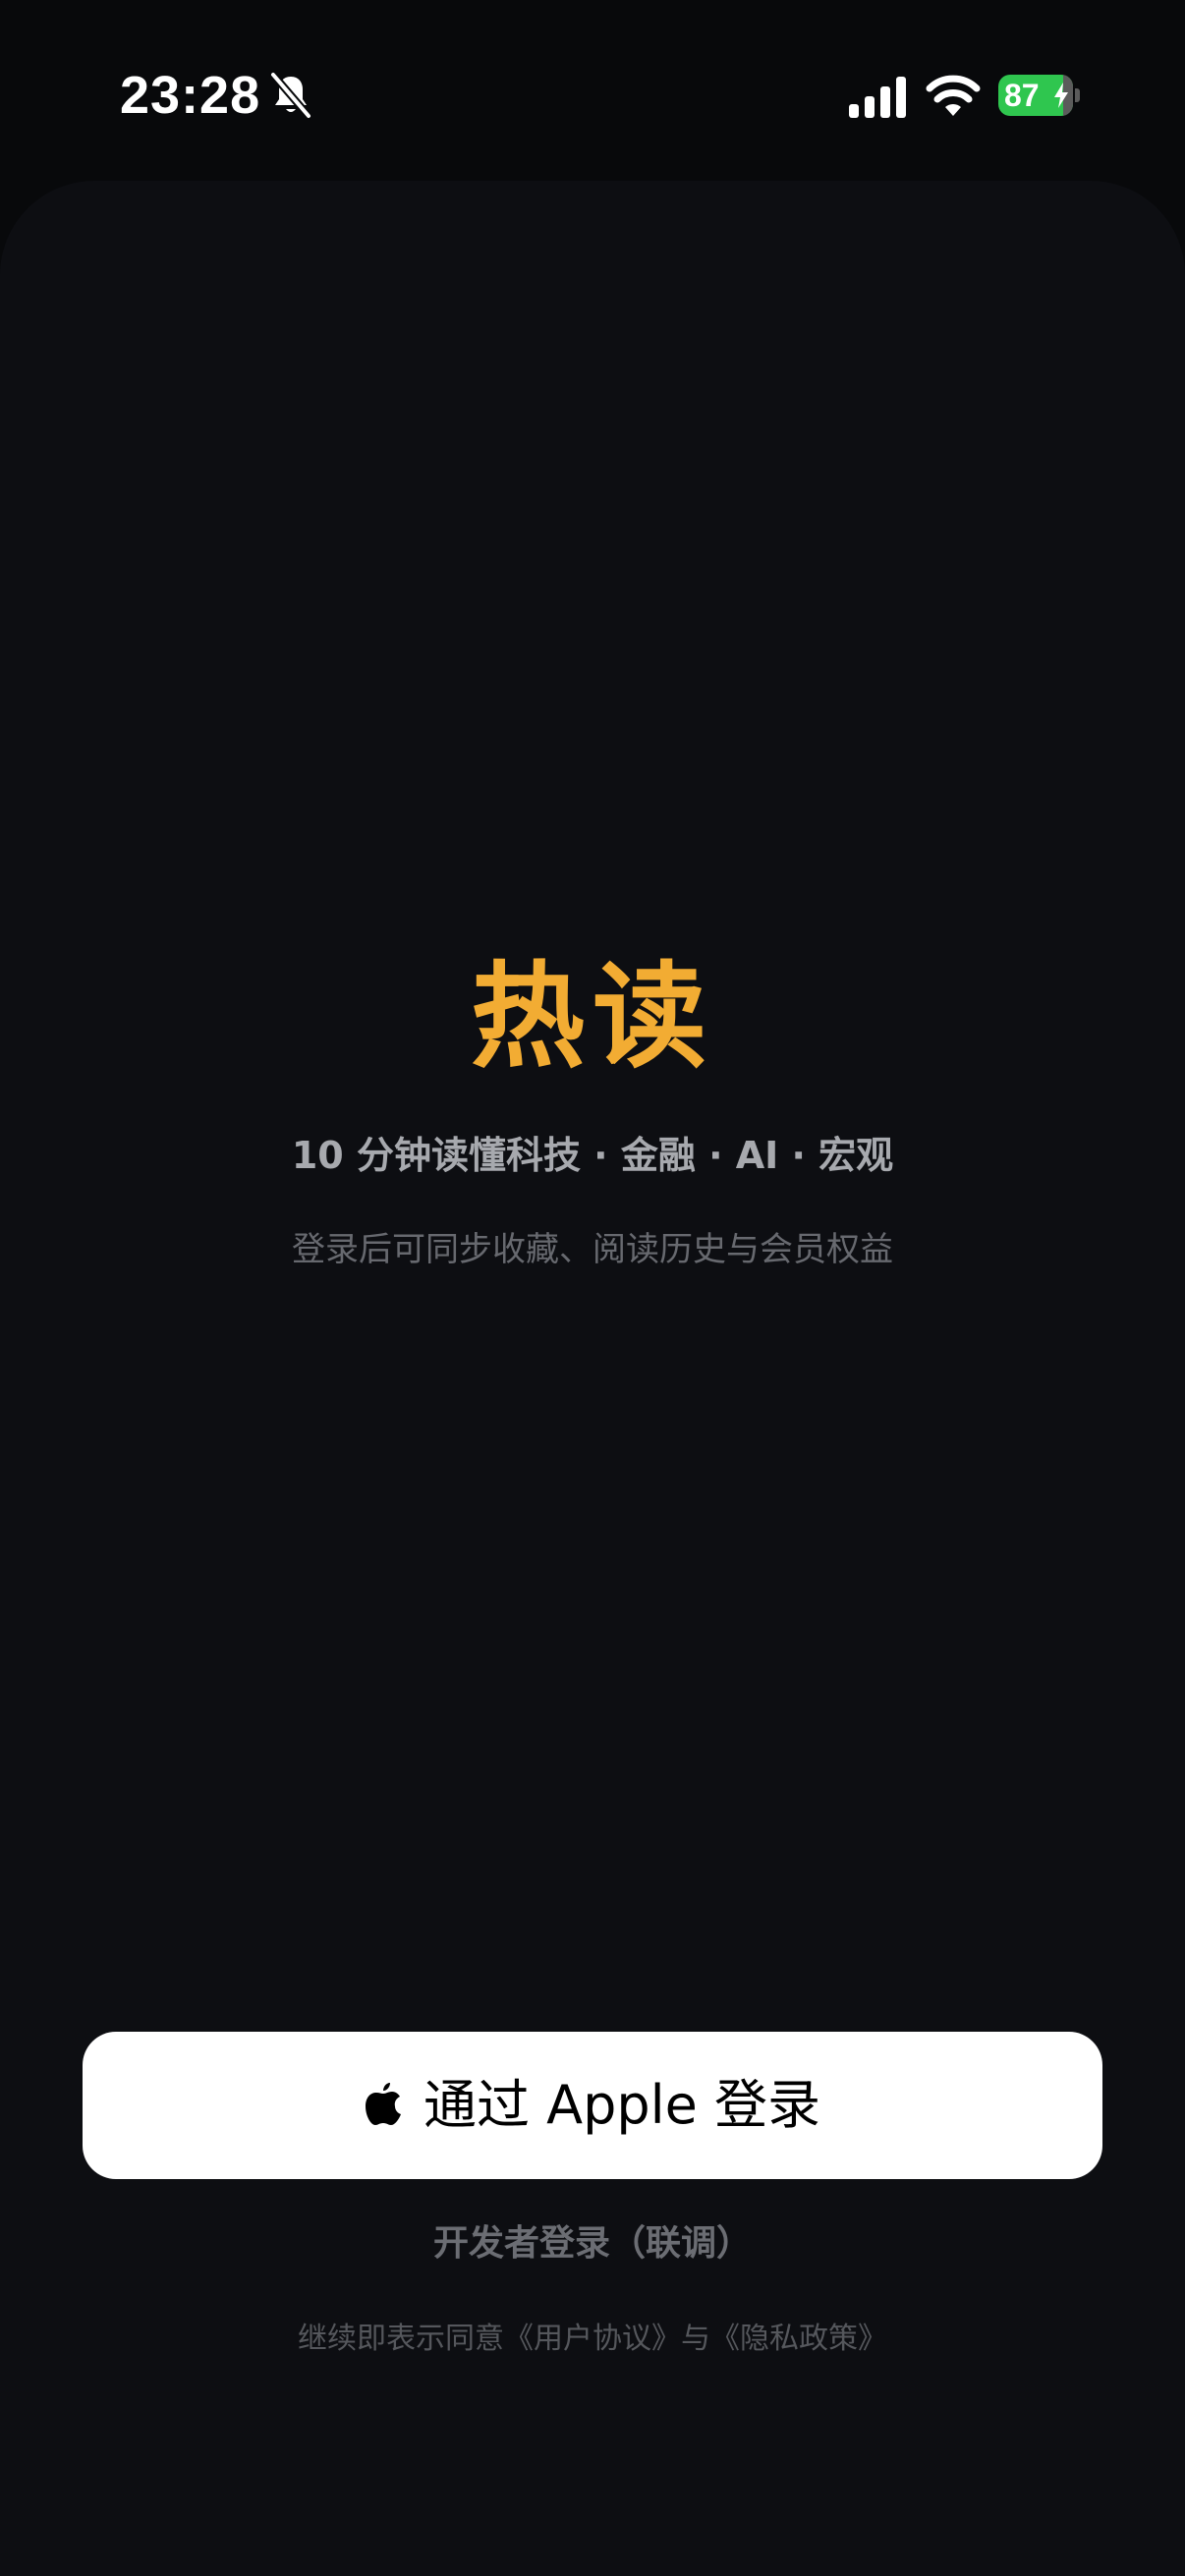  What do you see at coordinates (592, 1155) in the screenshot?
I see `tagline: 10 分钟读懂科技 · 金融 · AI · 宏观` at bounding box center [592, 1155].